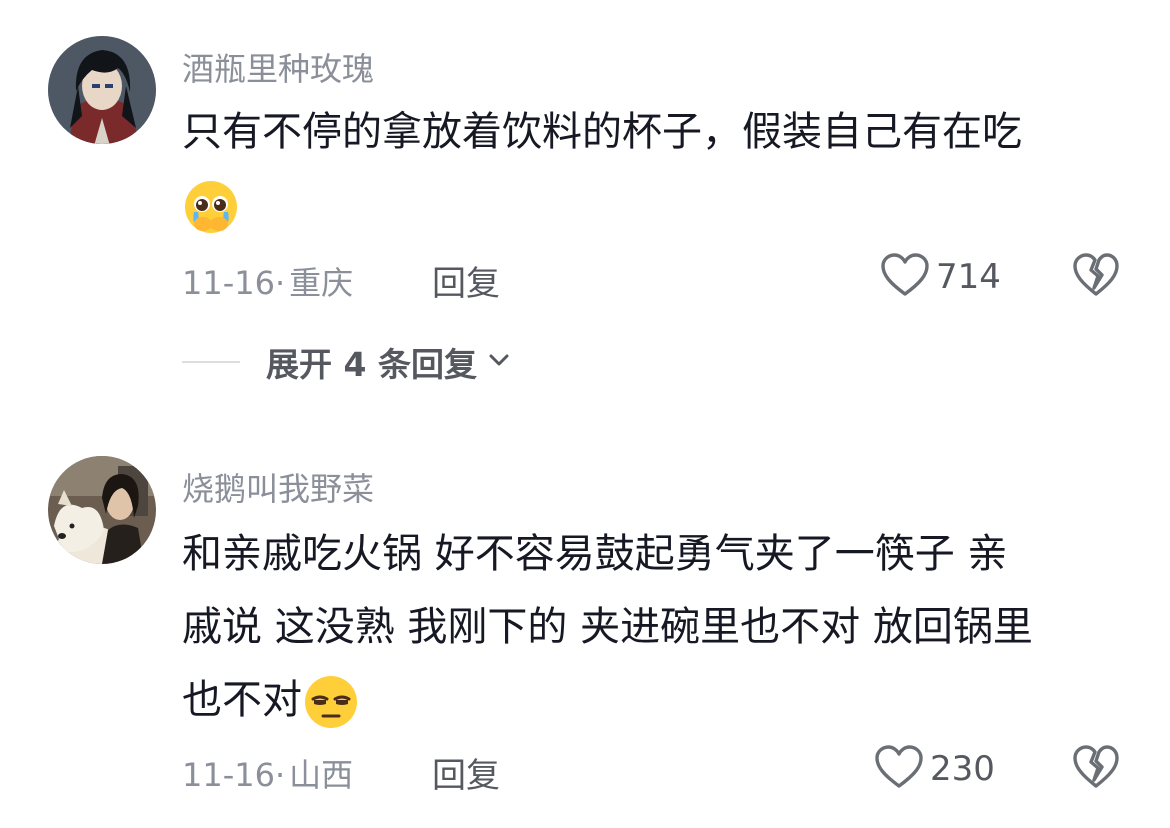 Image resolution: width=1170 pixels, height=828 pixels. Describe the element at coordinates (211, 362) in the screenshot. I see `divider` at that location.